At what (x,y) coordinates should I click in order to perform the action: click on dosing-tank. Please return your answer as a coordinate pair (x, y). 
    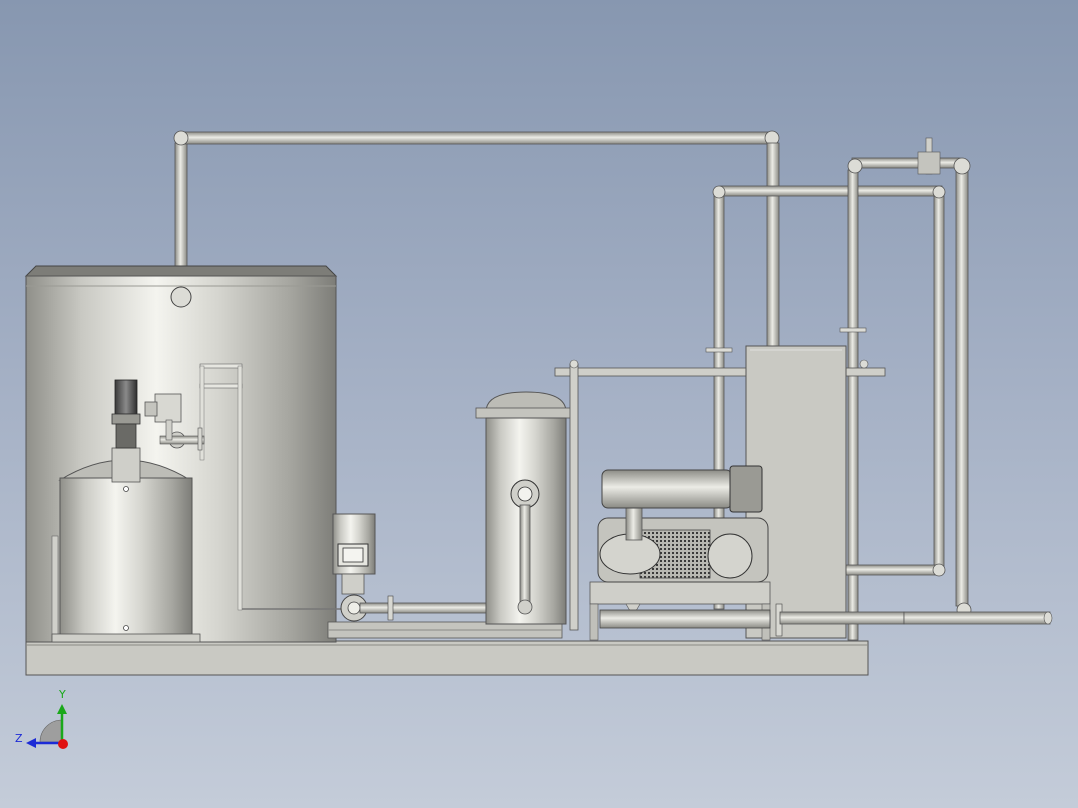
    Looking at the image, I should click on (126, 545).